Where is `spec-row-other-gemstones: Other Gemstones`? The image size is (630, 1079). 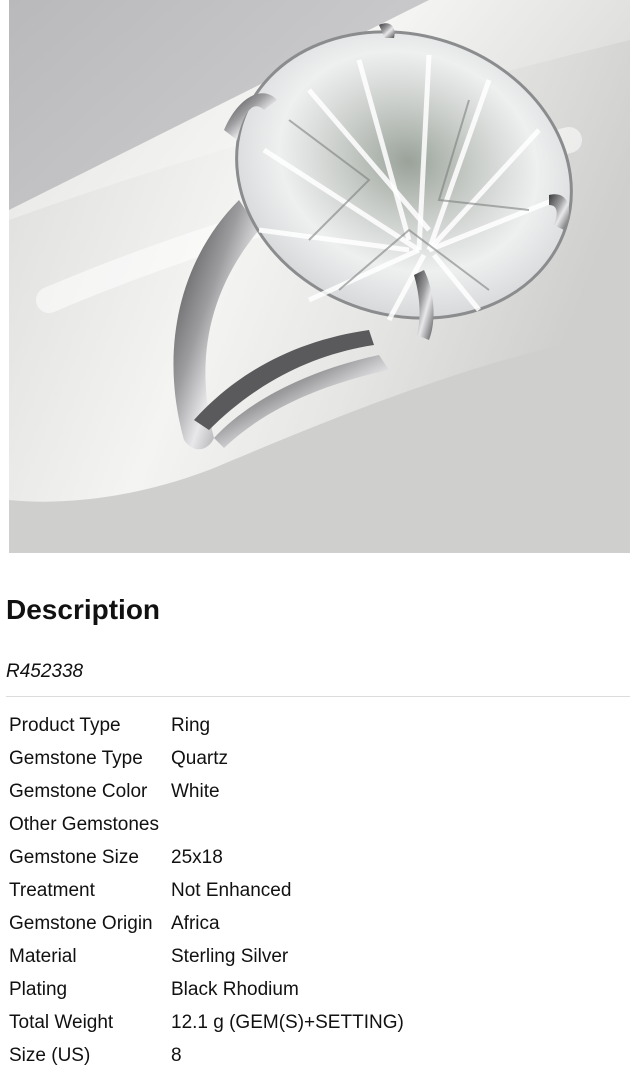 spec-row-other-gemstones: Other Gemstones is located at coordinates (206, 824).